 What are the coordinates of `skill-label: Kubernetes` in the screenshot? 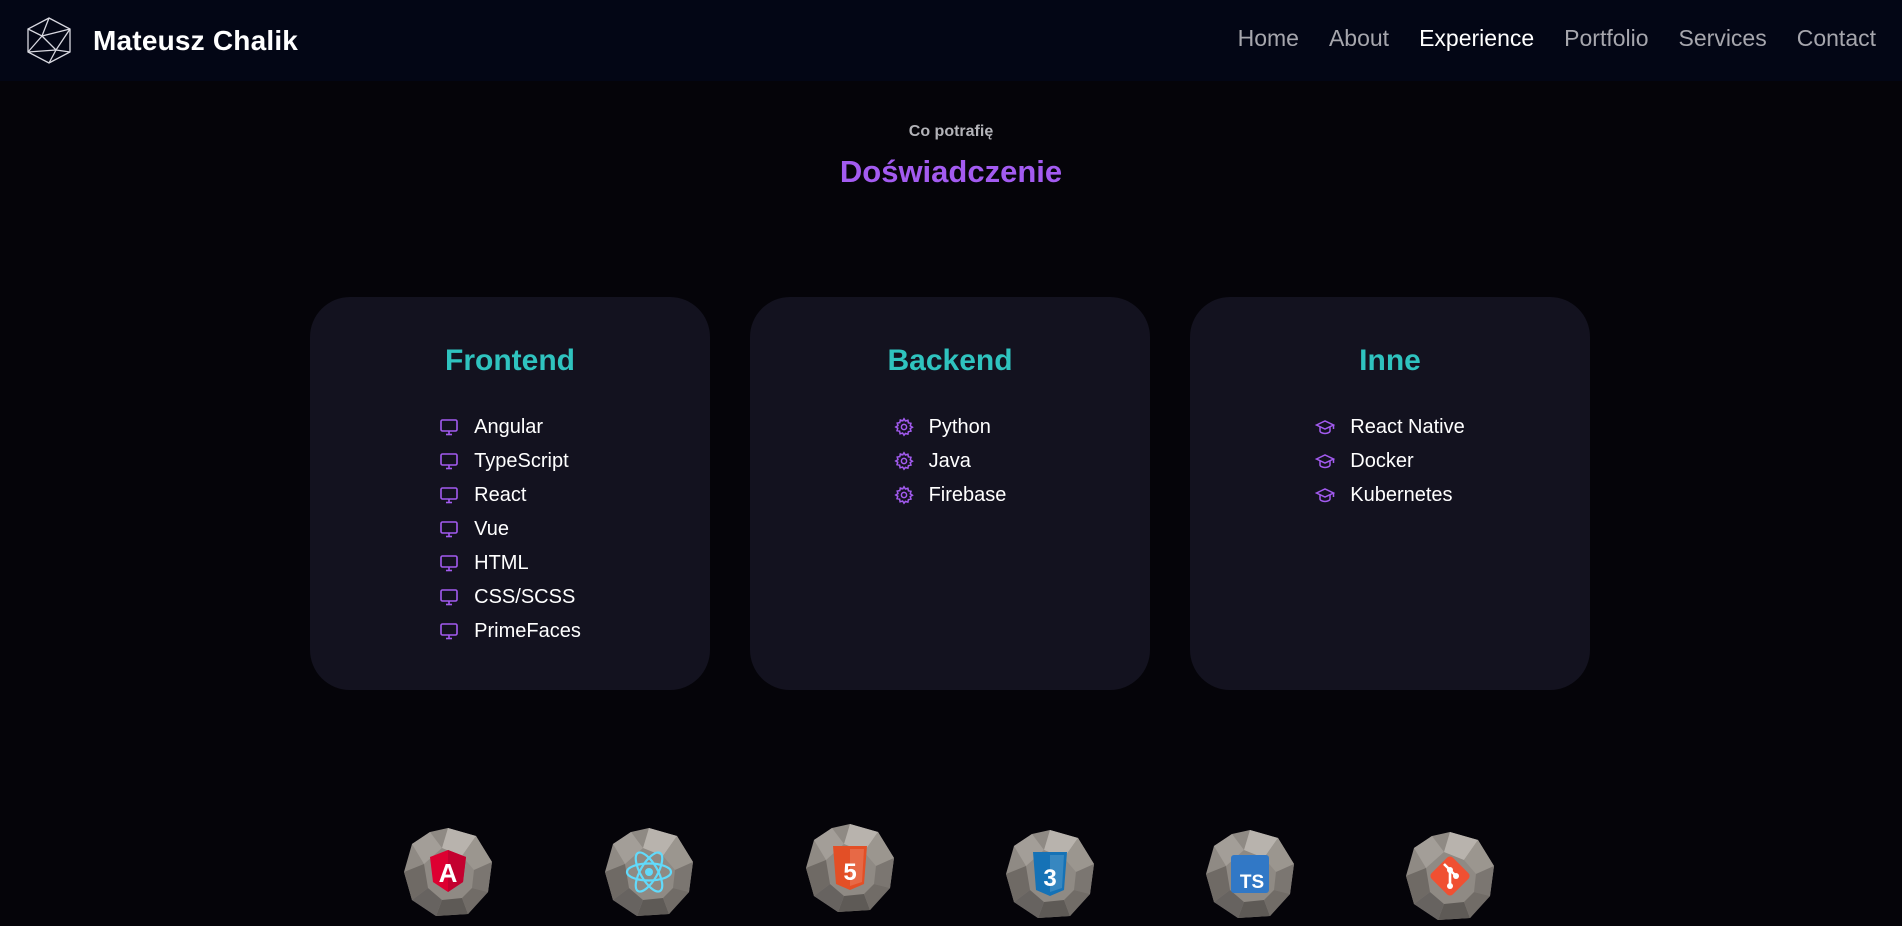 It's located at (1401, 494).